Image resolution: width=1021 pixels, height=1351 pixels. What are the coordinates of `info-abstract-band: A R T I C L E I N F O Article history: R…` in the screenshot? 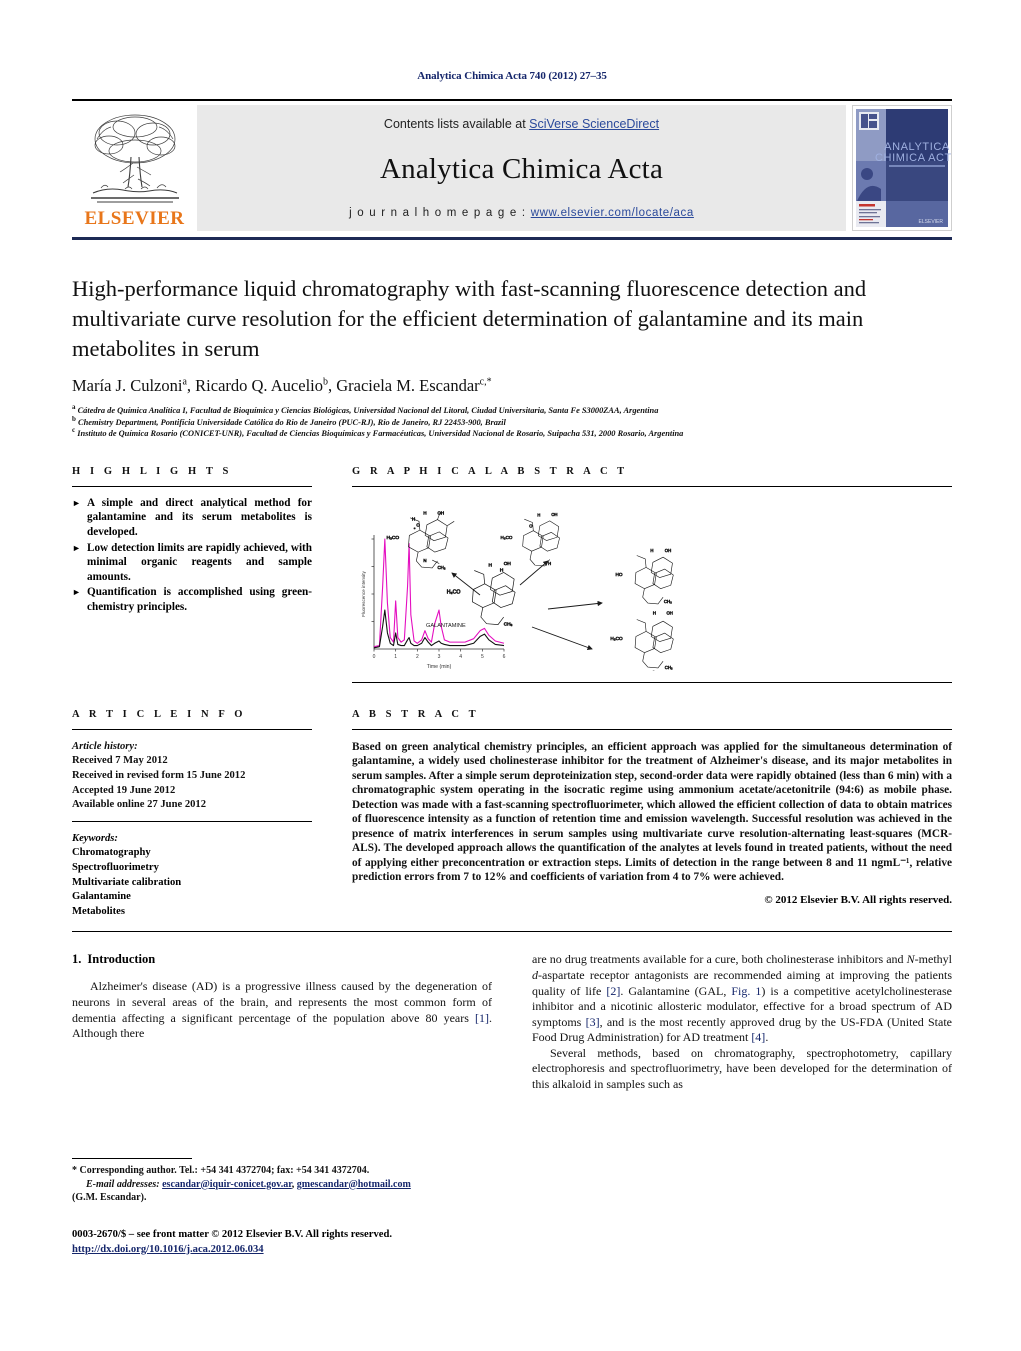 It's located at (512, 814).